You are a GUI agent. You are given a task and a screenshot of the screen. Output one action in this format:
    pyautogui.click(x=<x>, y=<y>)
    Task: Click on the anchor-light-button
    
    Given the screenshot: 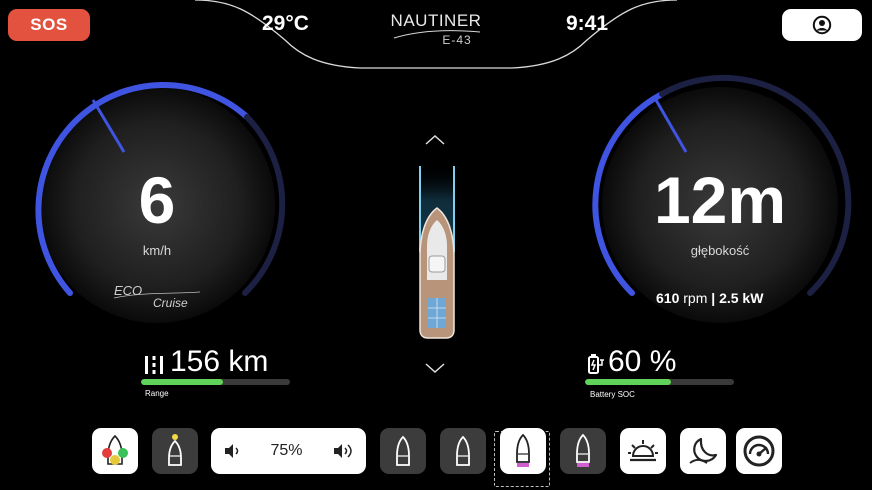 What is the action you would take?
    pyautogui.click(x=175, y=451)
    